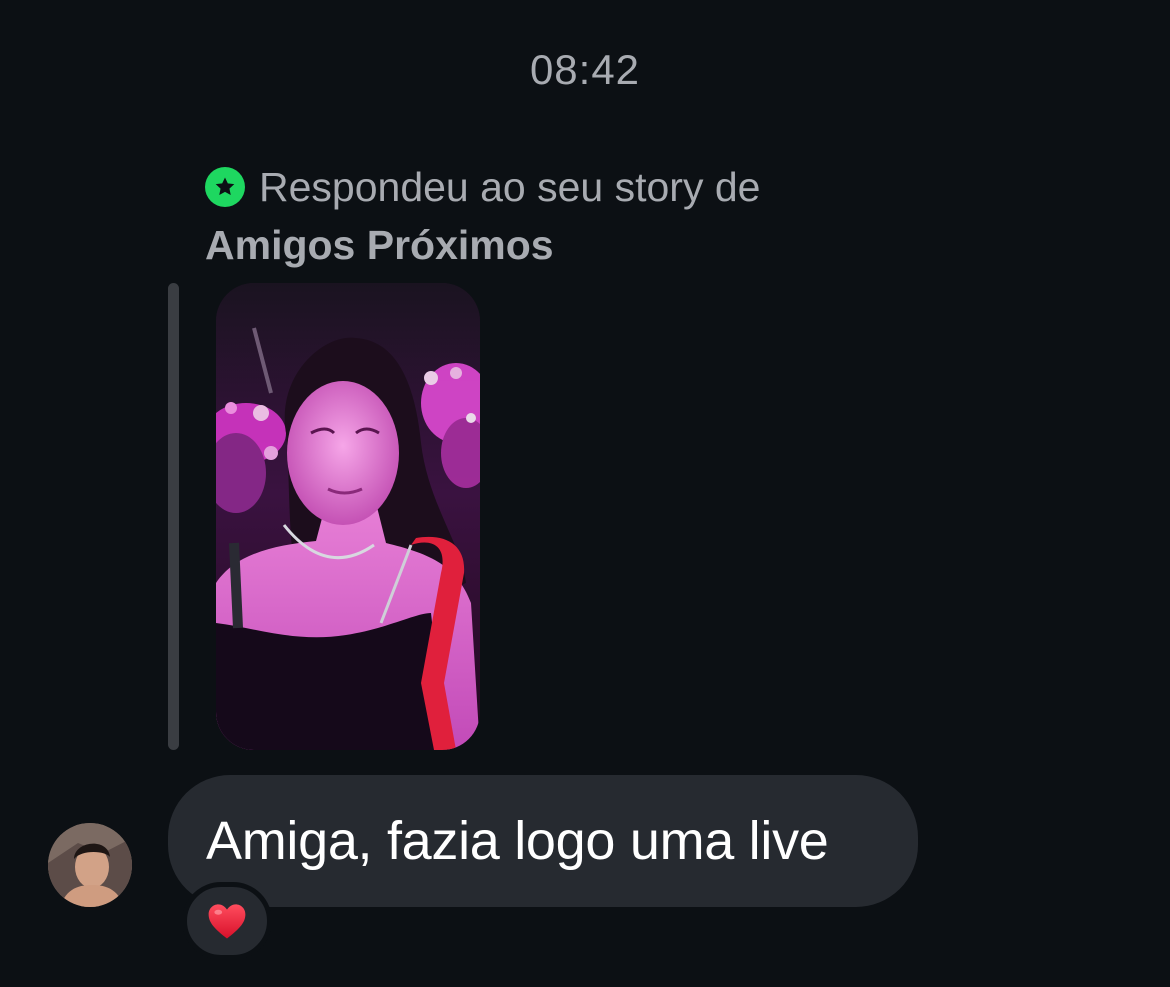  What do you see at coordinates (348, 516) in the screenshot?
I see `story-thumbnail` at bounding box center [348, 516].